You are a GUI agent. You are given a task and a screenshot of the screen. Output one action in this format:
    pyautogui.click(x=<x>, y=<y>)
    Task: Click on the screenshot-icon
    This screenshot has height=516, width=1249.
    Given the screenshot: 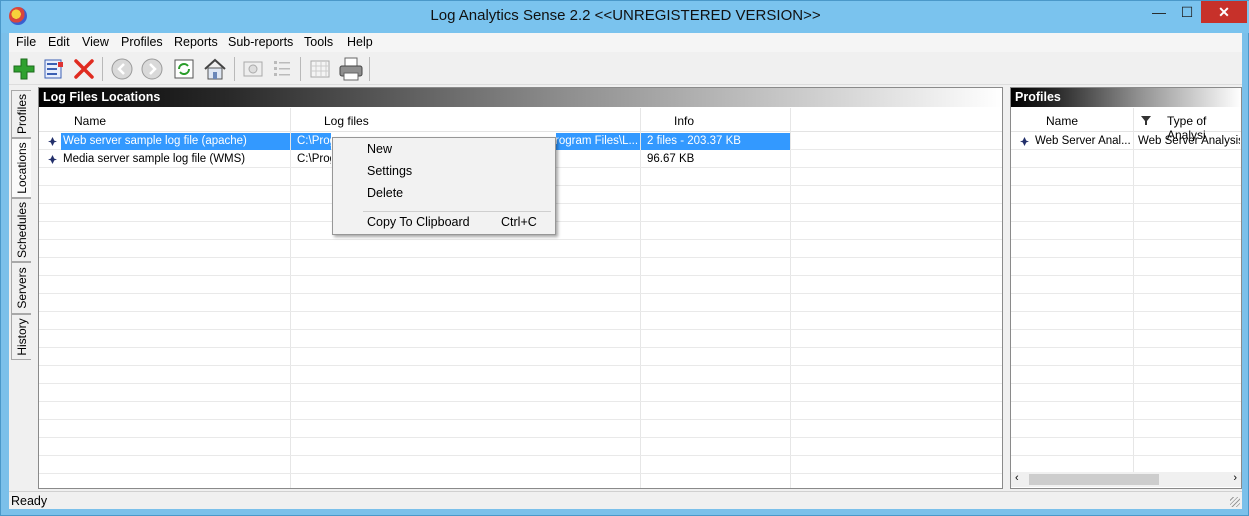 What is the action you would take?
    pyautogui.click(x=253, y=69)
    